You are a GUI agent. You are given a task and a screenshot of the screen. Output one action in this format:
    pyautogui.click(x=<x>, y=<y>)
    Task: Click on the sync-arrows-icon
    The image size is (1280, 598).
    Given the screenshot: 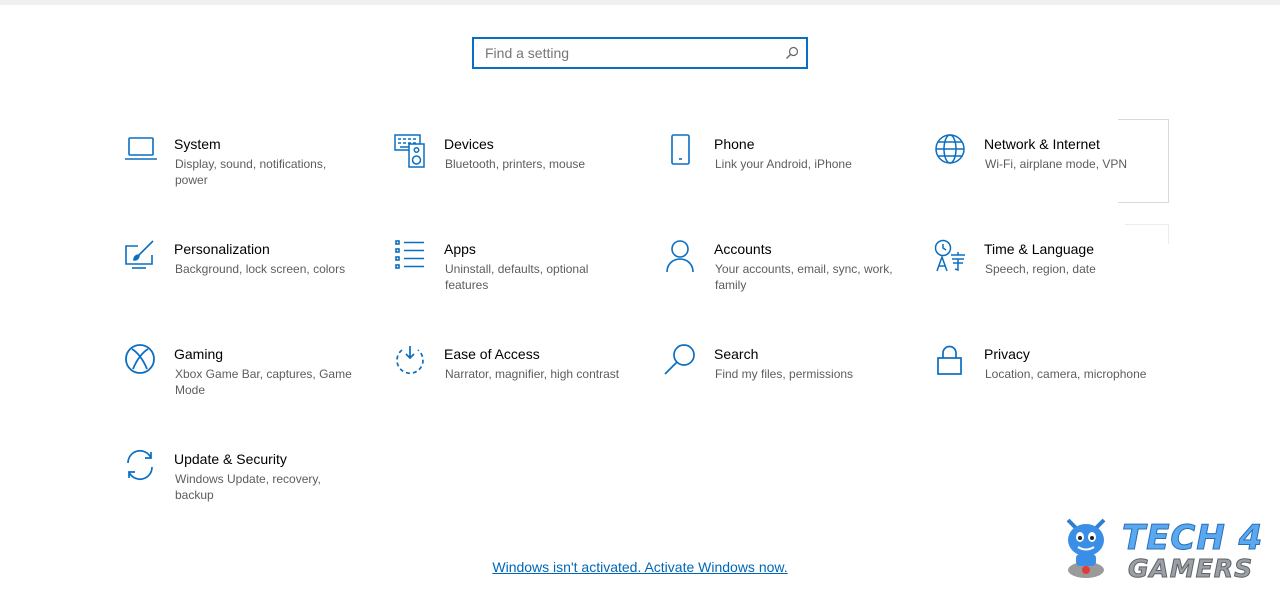 What is the action you would take?
    pyautogui.click(x=141, y=466)
    